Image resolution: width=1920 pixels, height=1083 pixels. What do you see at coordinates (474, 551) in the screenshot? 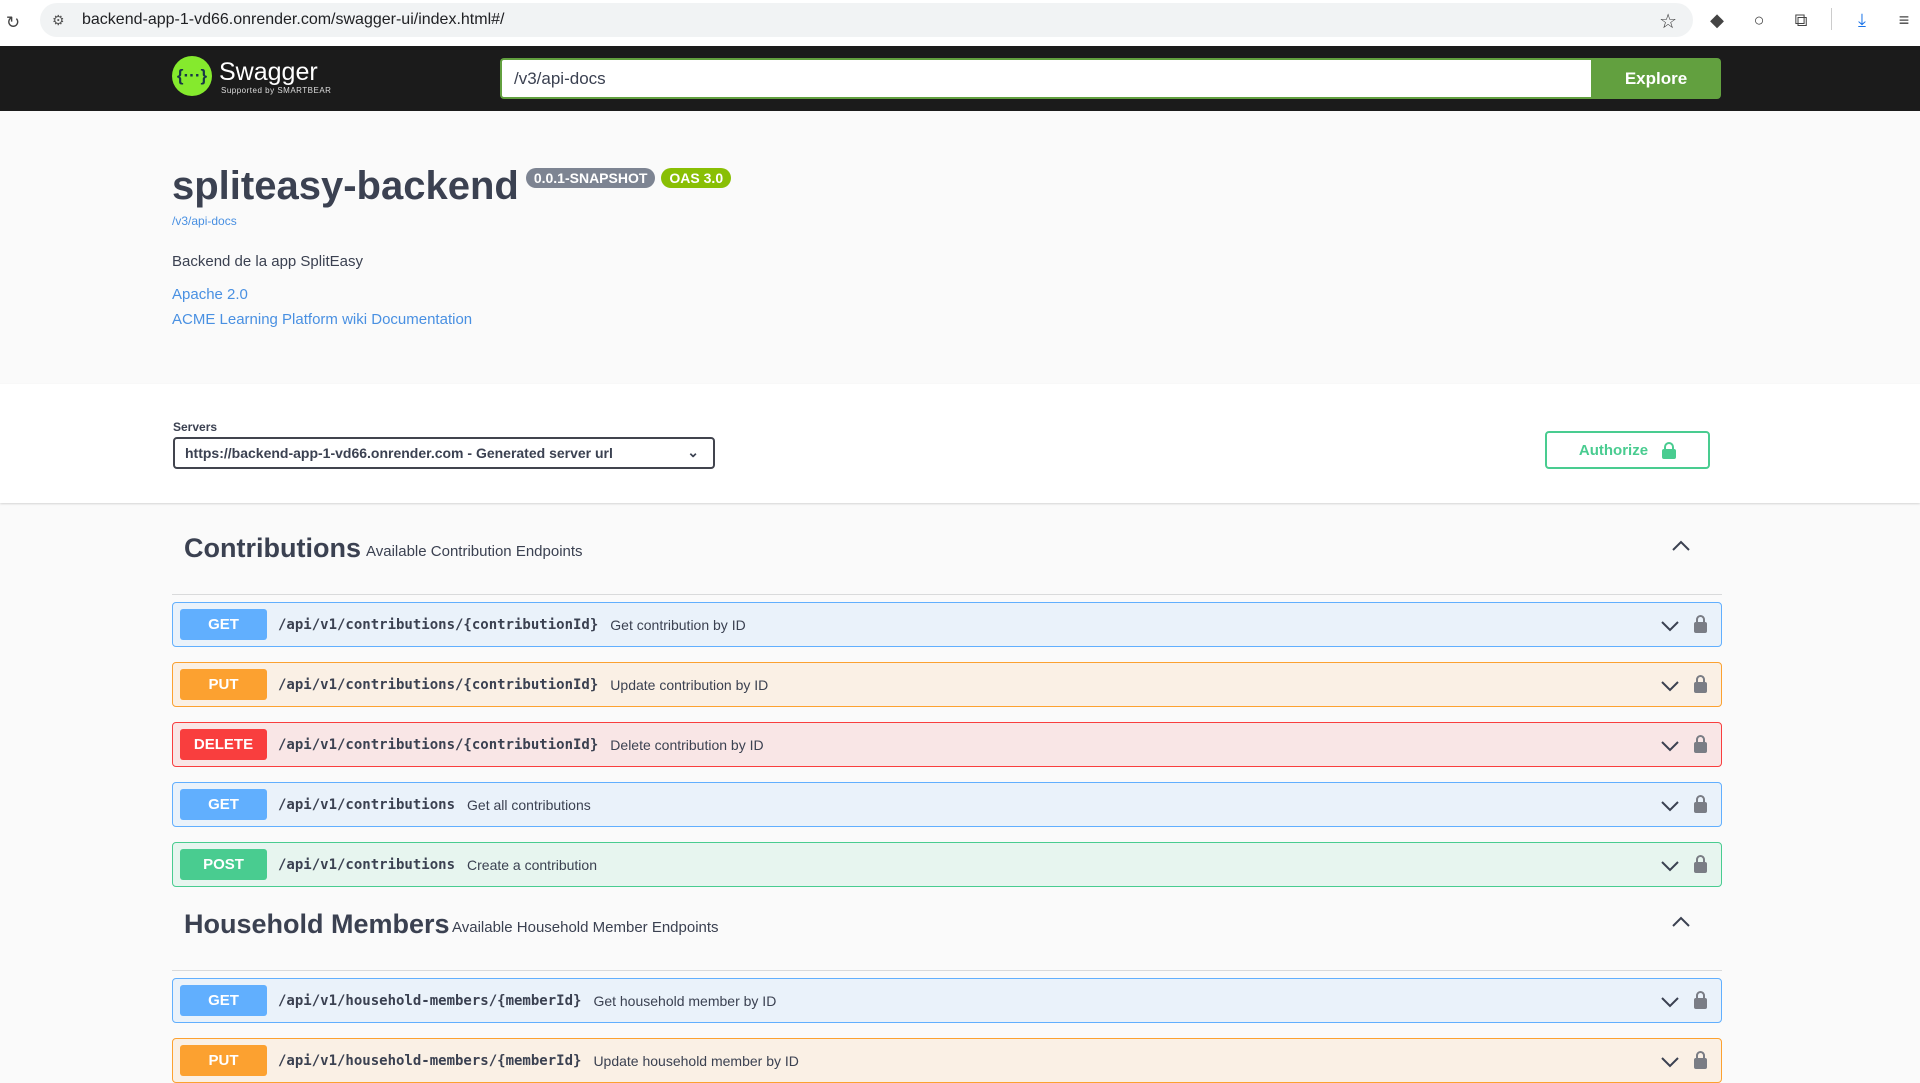
I see `section-description: Available Contribution Endpoints` at bounding box center [474, 551].